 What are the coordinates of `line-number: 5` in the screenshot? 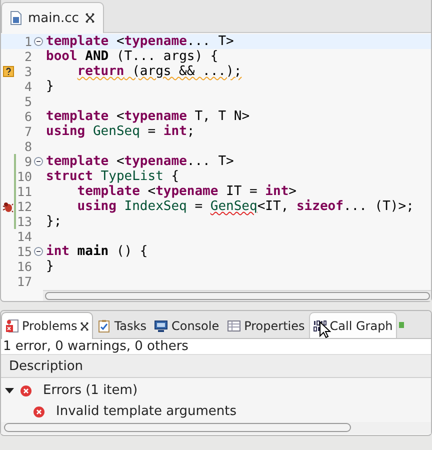 It's located at (27, 101).